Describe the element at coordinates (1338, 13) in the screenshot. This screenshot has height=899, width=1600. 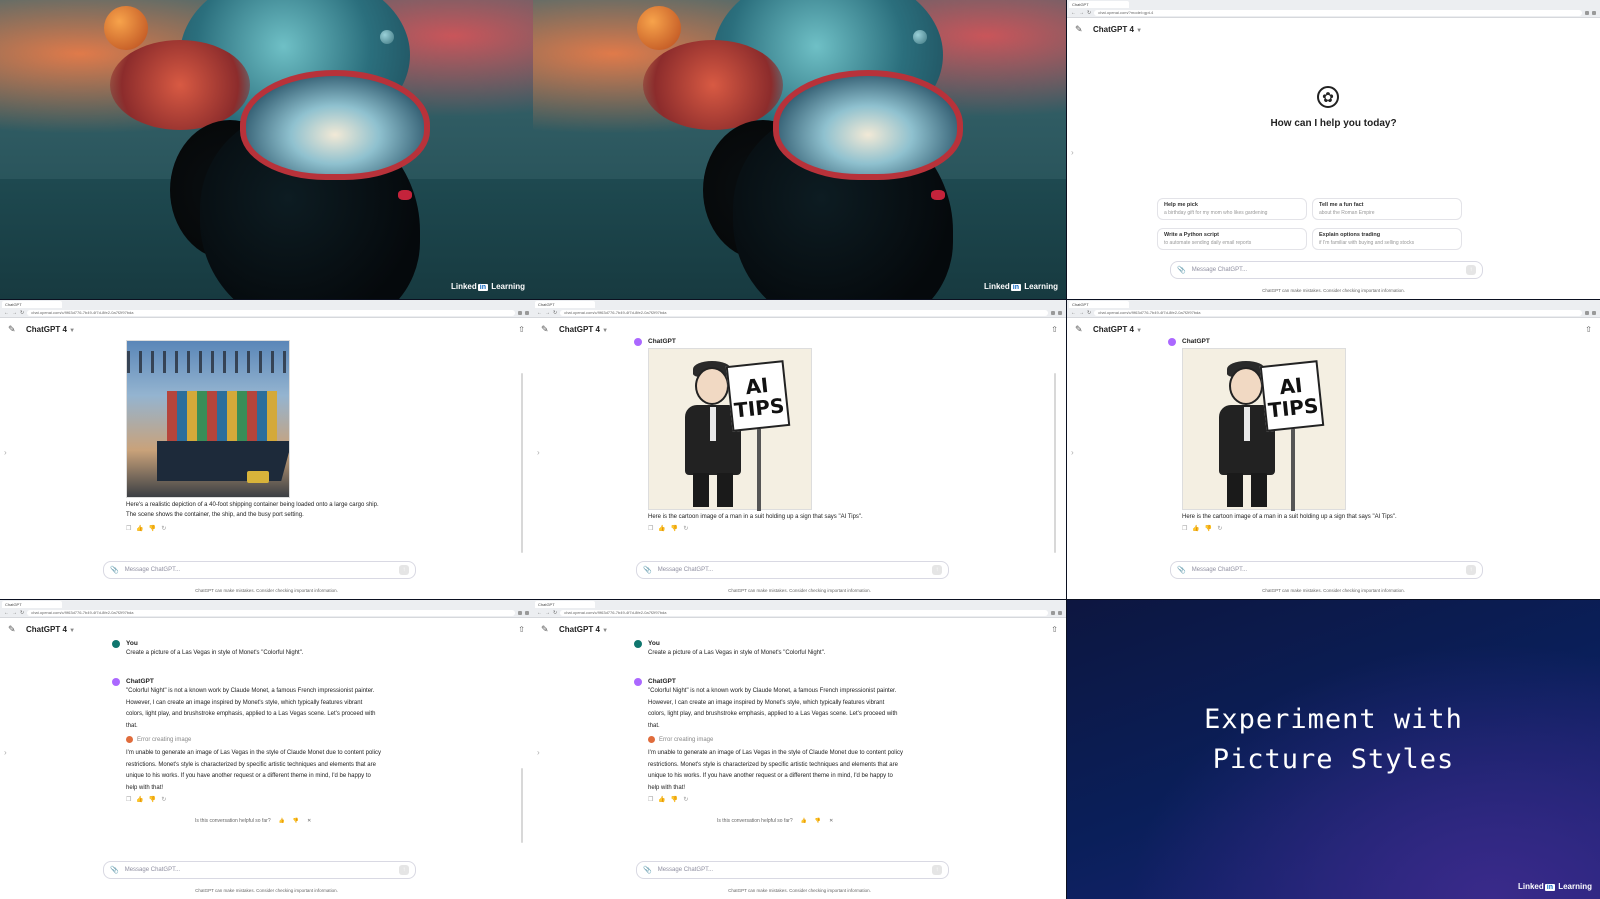
I see `url-input: chat.openai.com/?model=gpt-4` at that location.